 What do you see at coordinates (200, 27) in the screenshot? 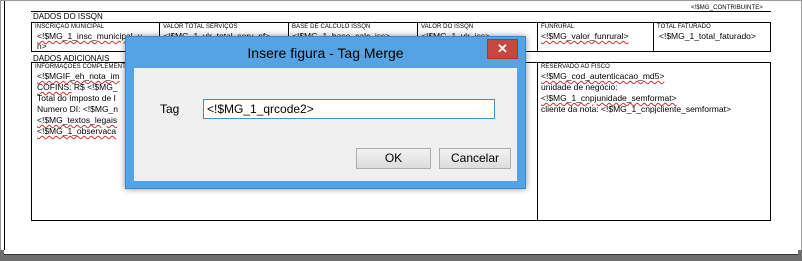
I see `valor-servicos-label: VALOR TOTAL SERVIÇOS` at bounding box center [200, 27].